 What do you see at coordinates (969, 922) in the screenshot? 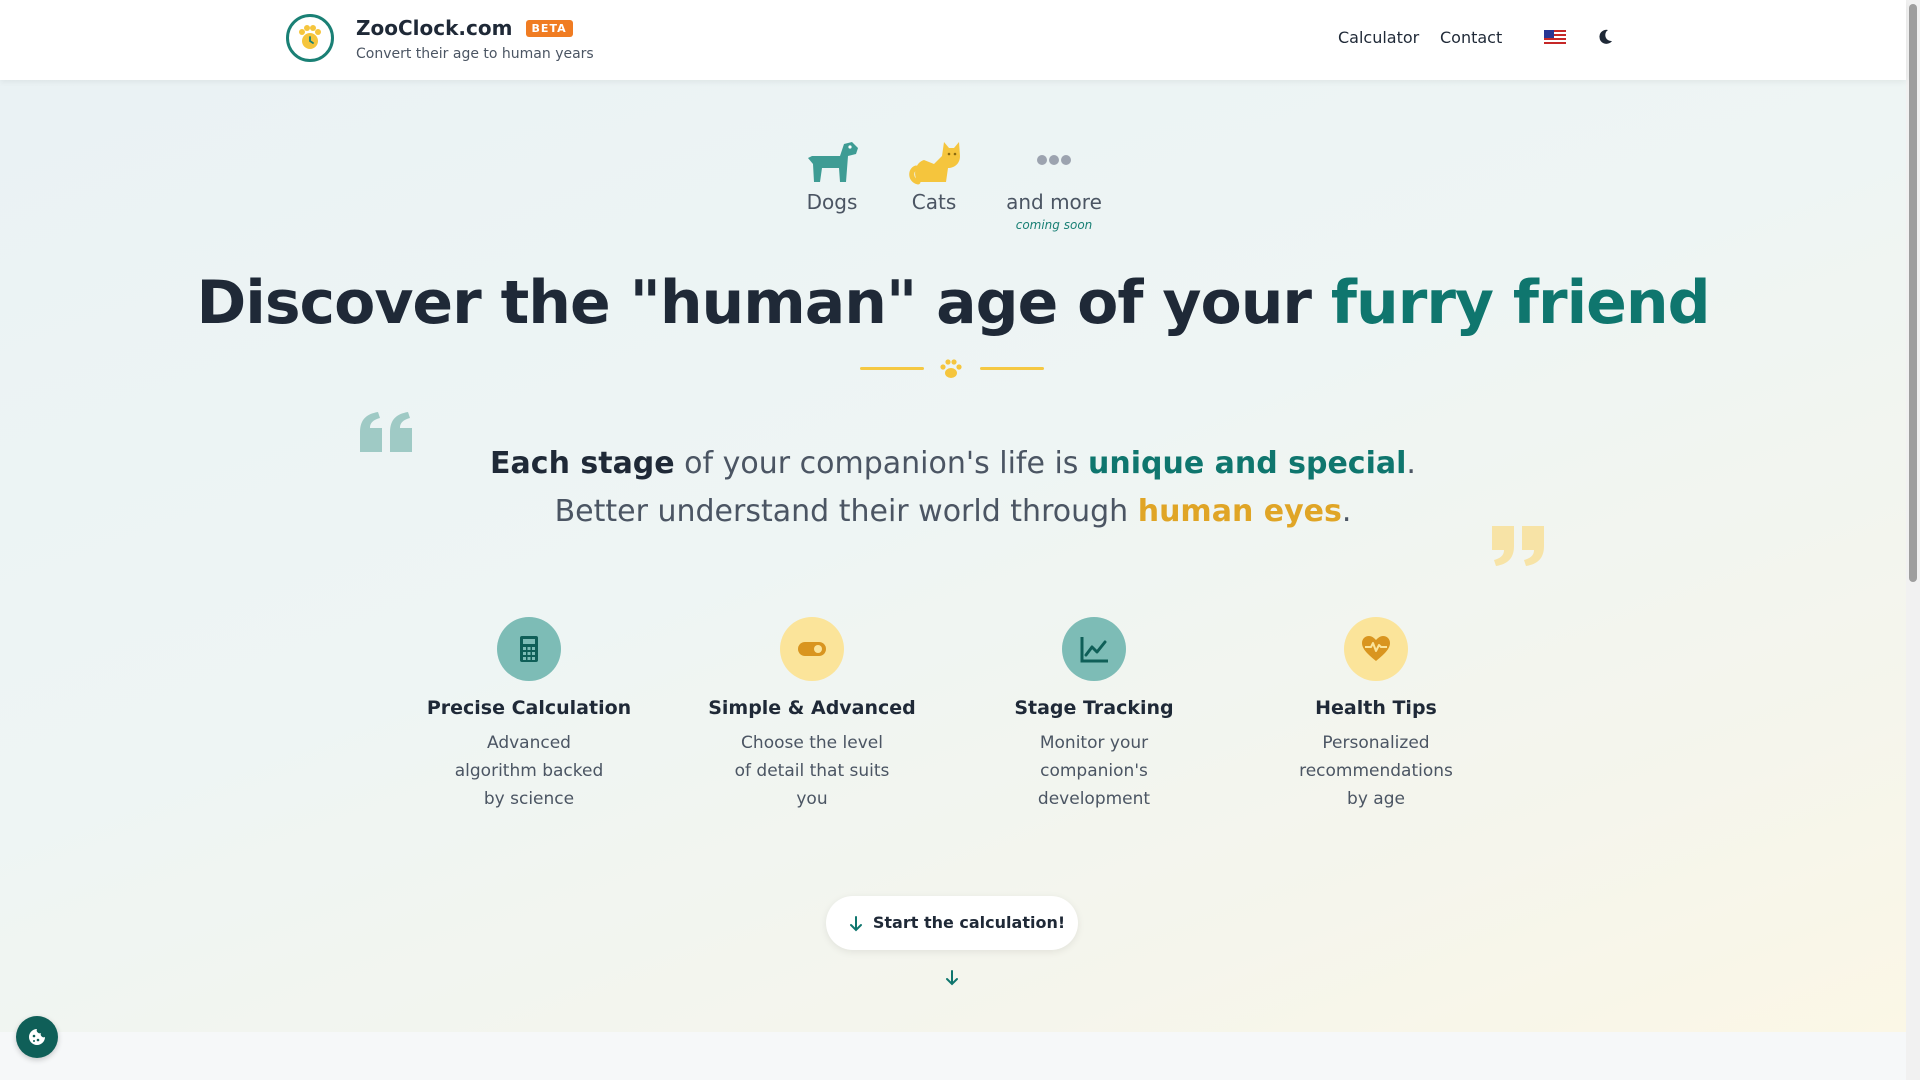
I see `cta-label: Start the calculation!` at bounding box center [969, 922].